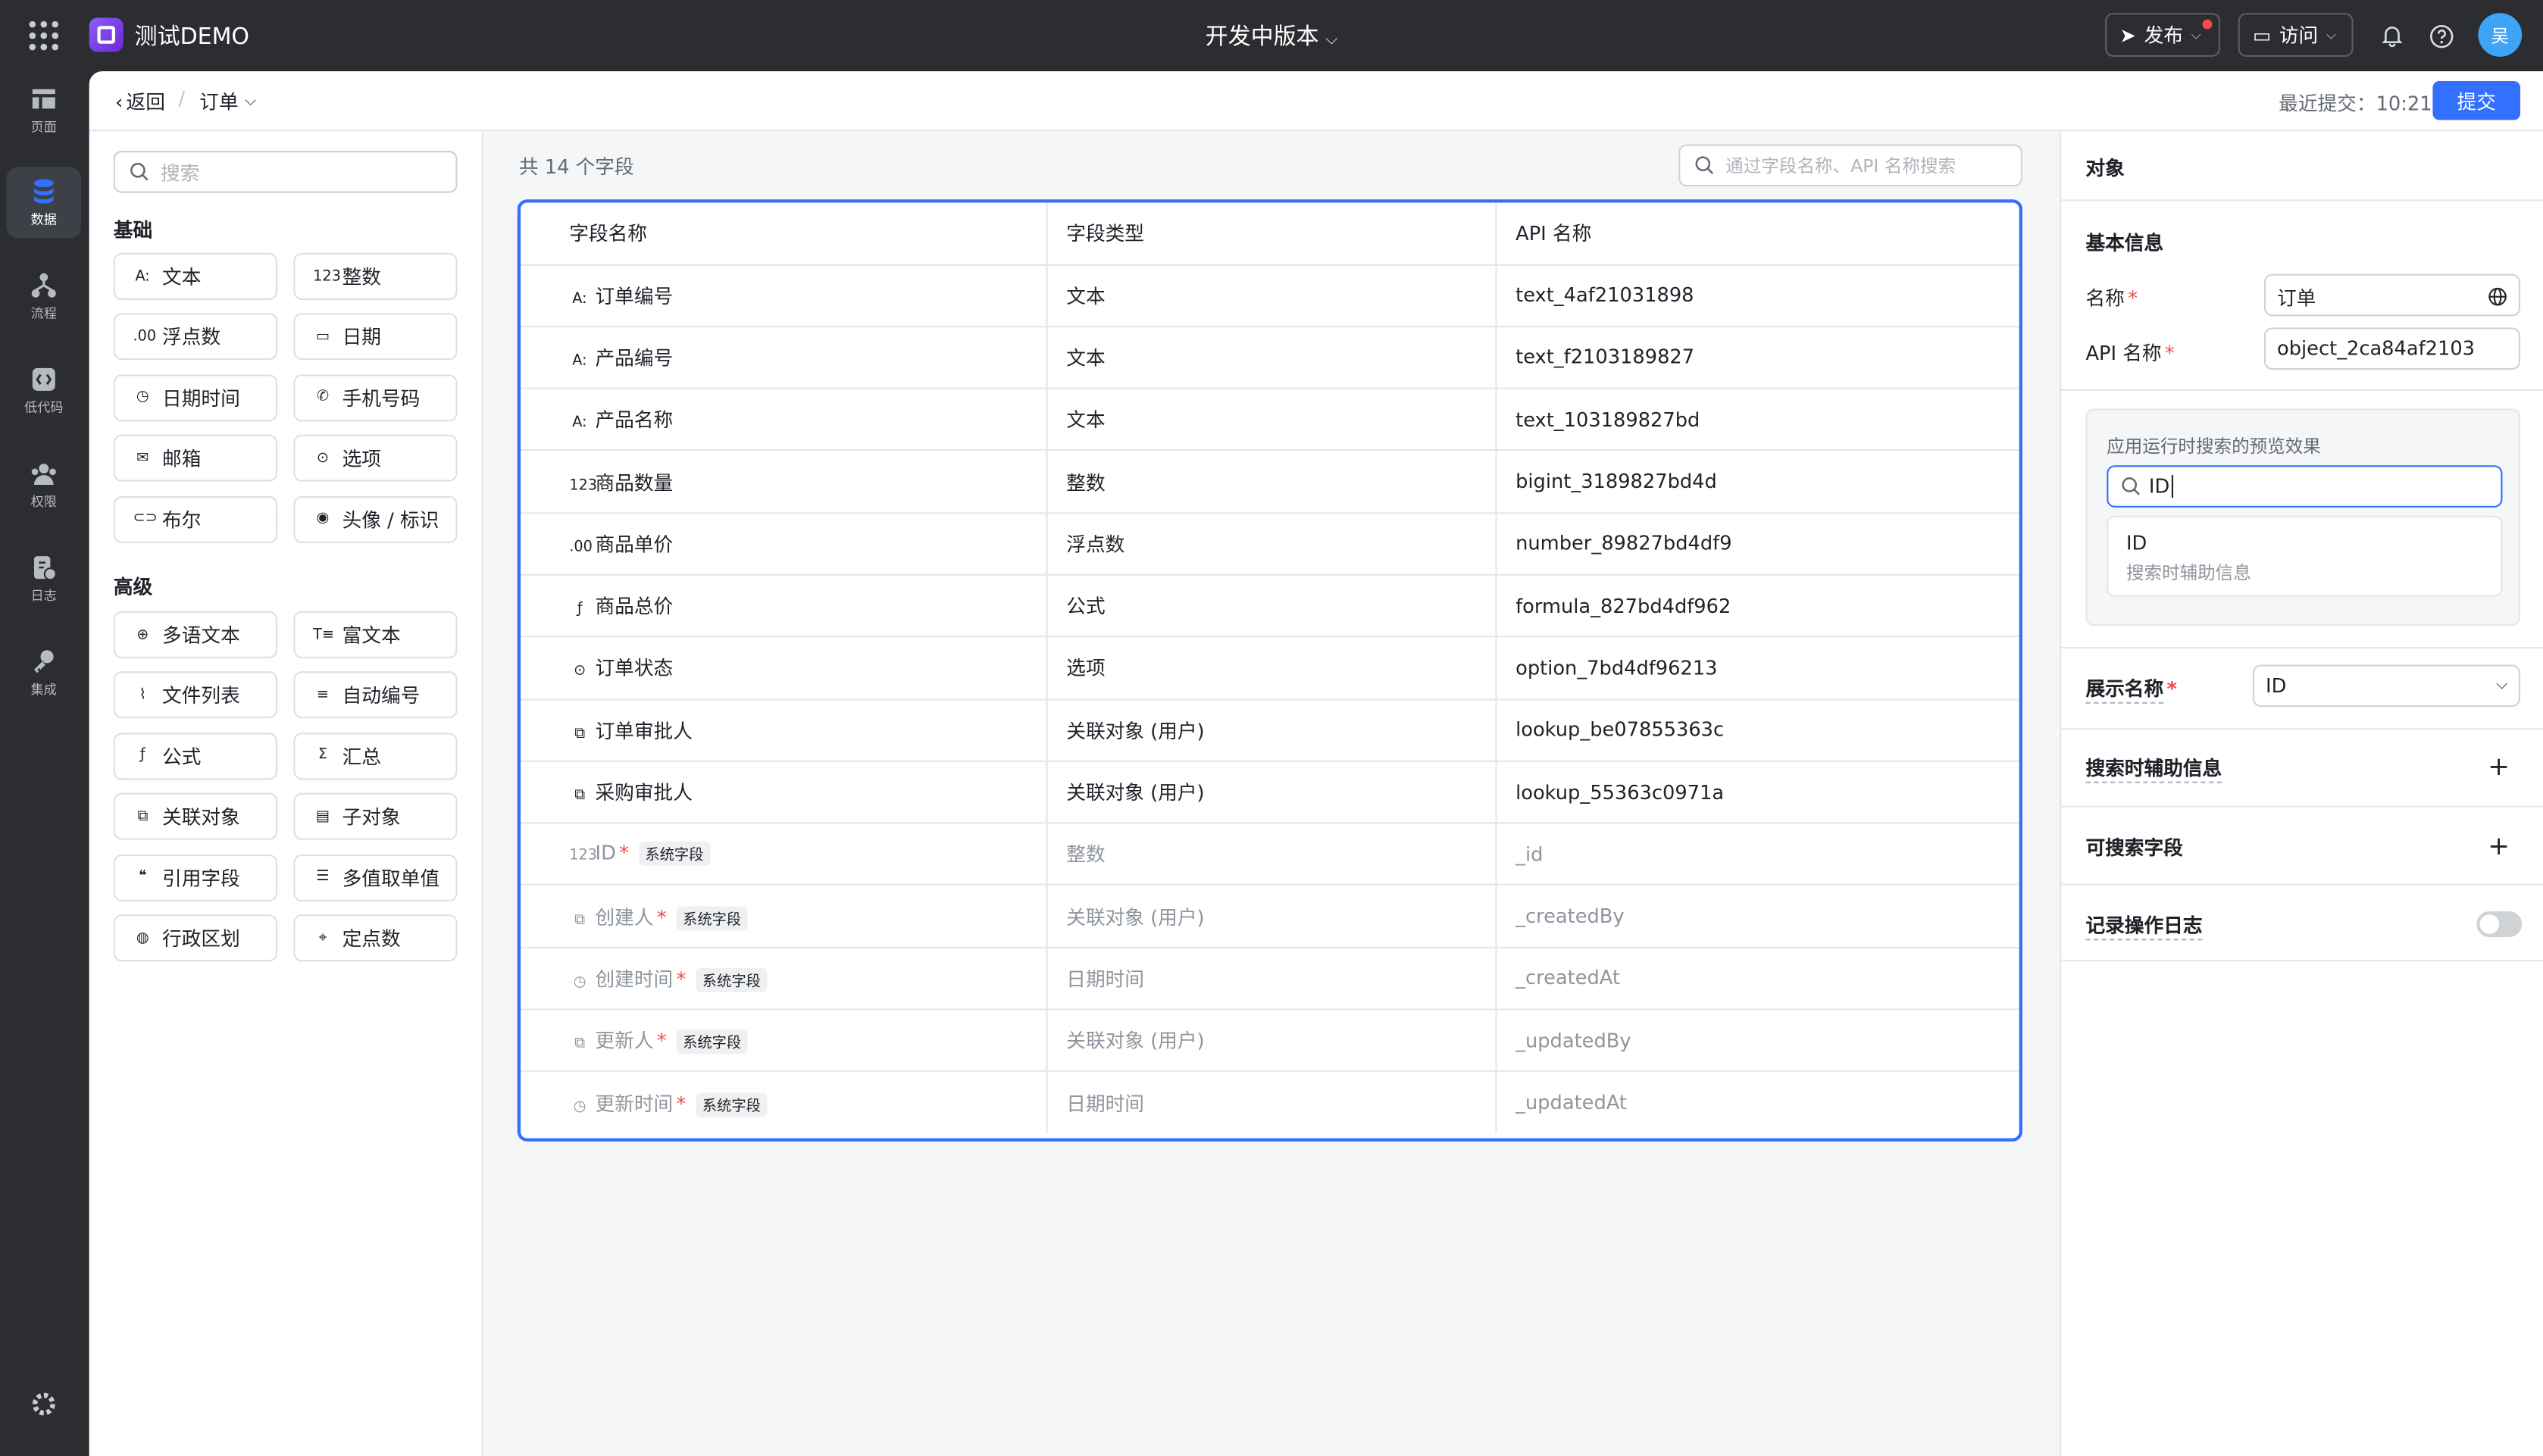  I want to click on help-icon, so click(2441, 36).